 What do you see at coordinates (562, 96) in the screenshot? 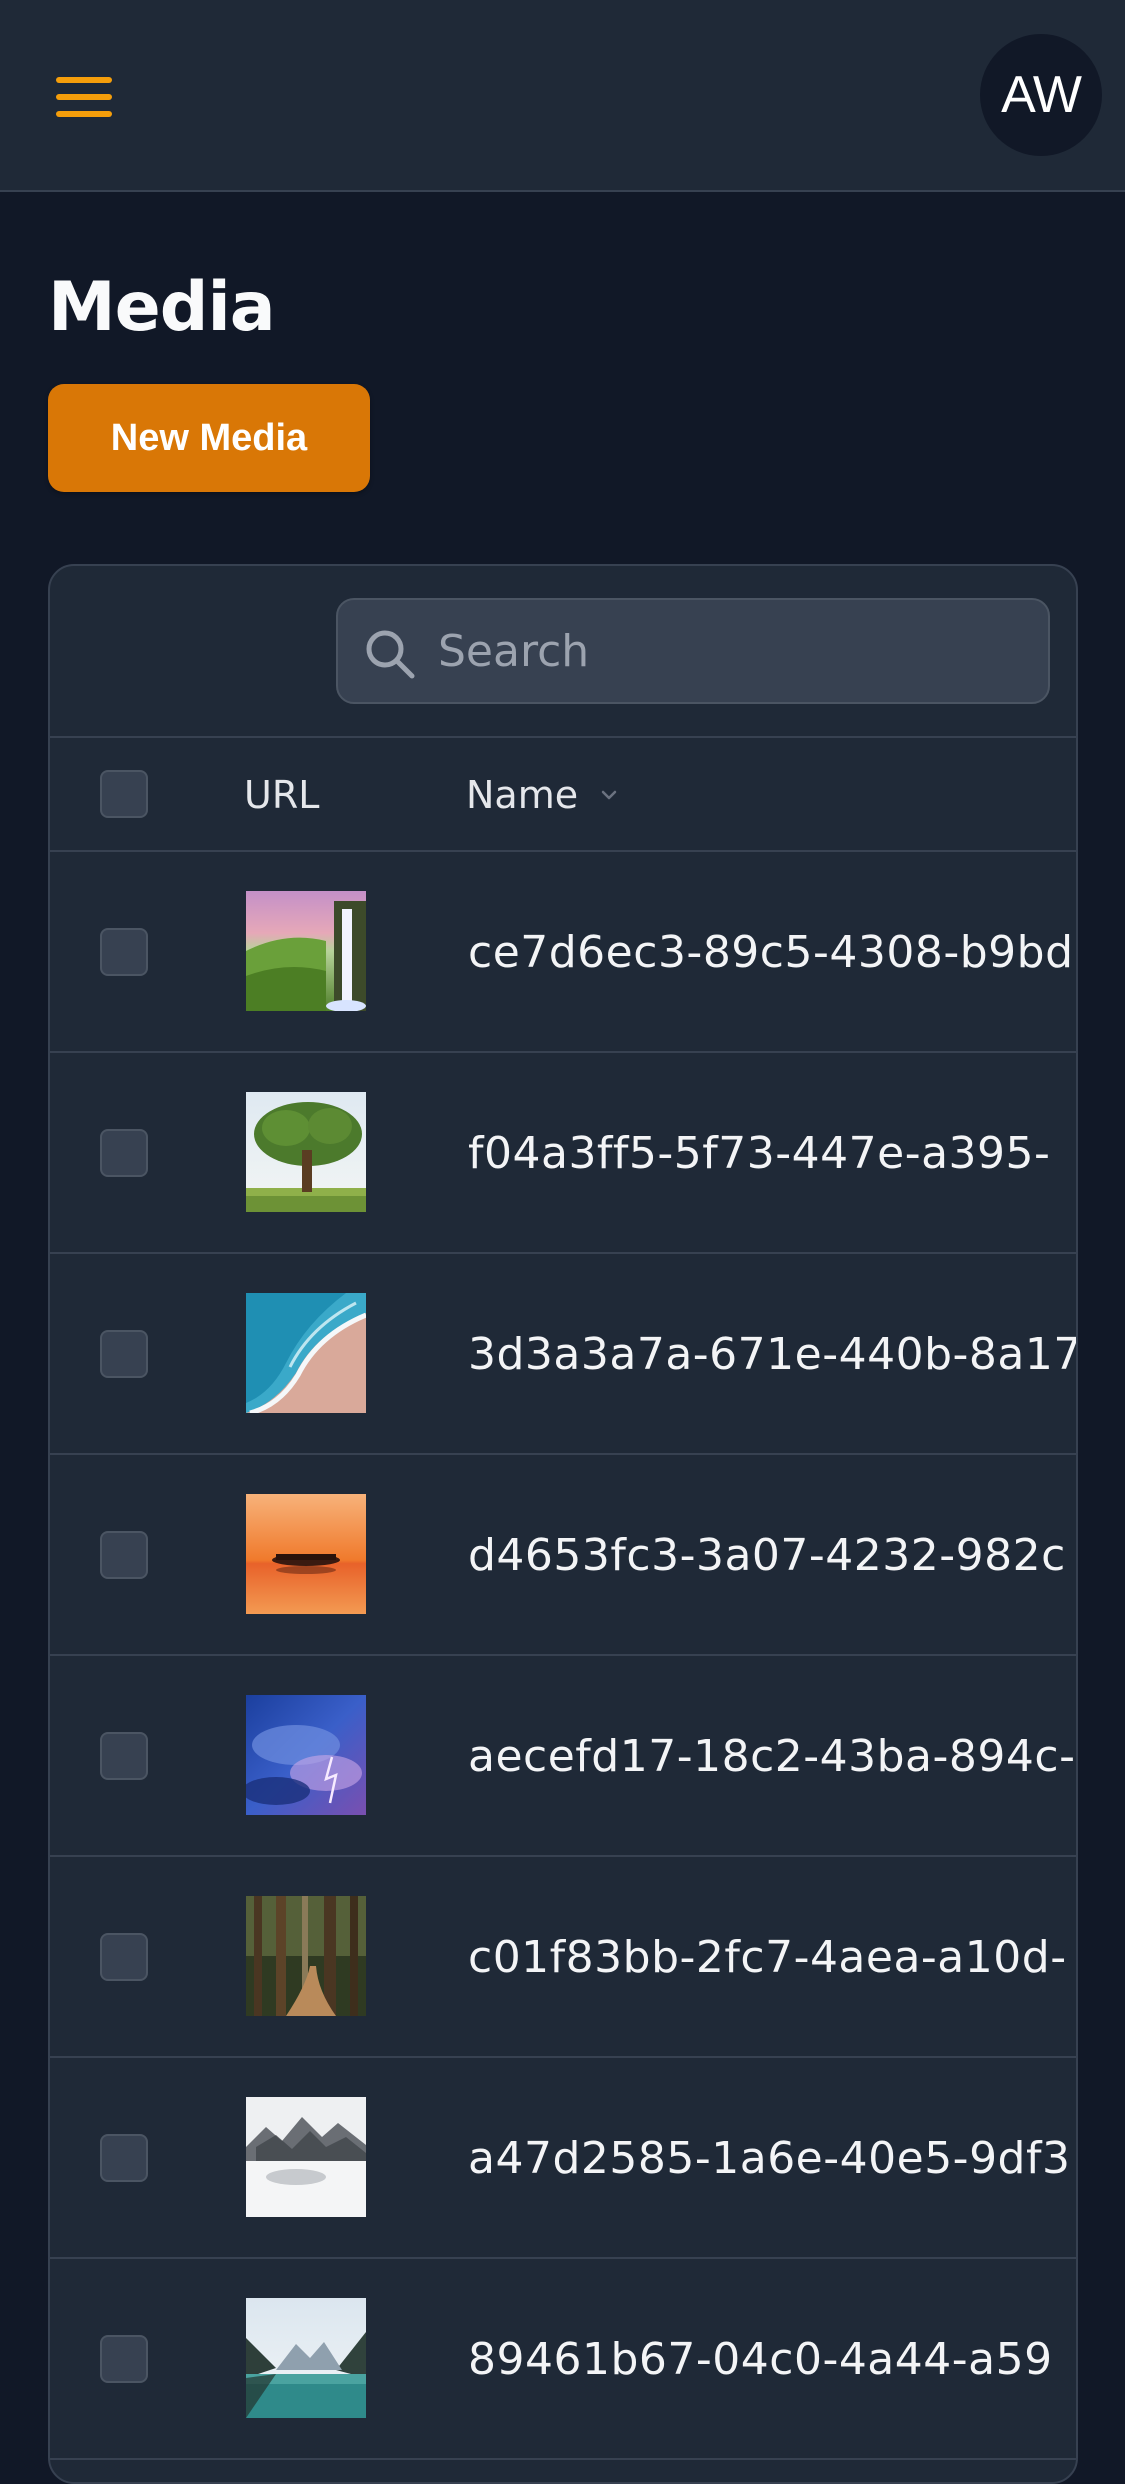
I see `top-bar: AW` at bounding box center [562, 96].